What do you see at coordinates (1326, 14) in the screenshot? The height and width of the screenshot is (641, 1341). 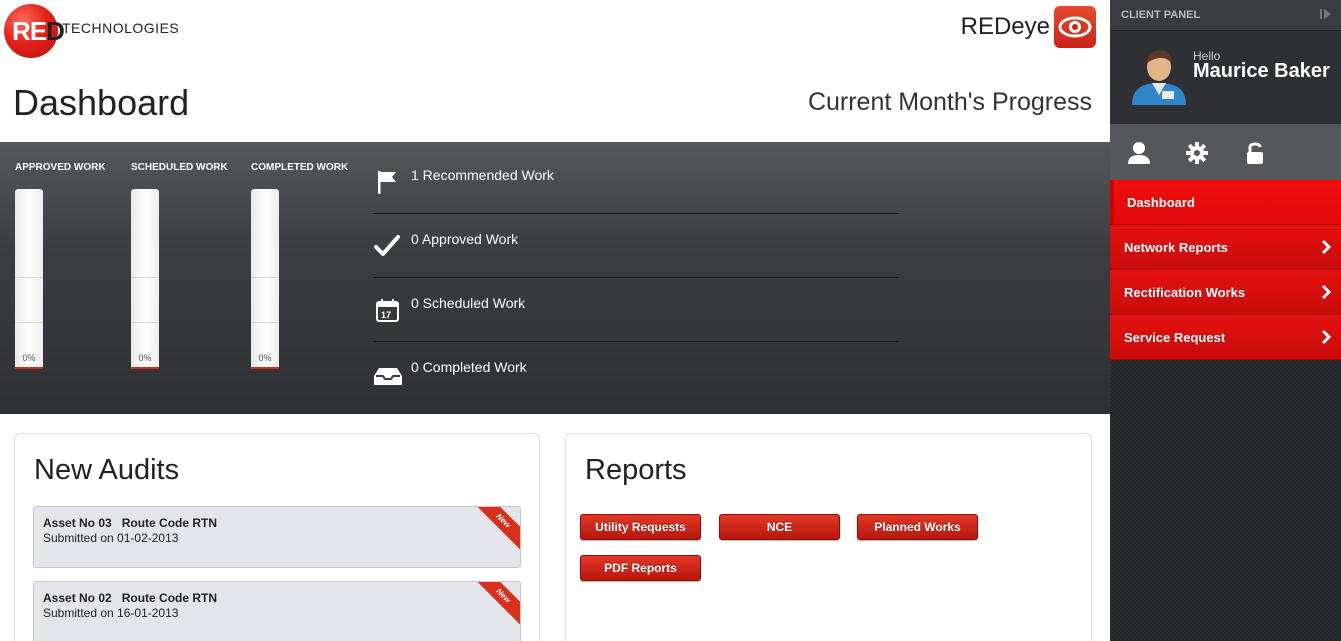 I see `collapse-panel-icon` at bounding box center [1326, 14].